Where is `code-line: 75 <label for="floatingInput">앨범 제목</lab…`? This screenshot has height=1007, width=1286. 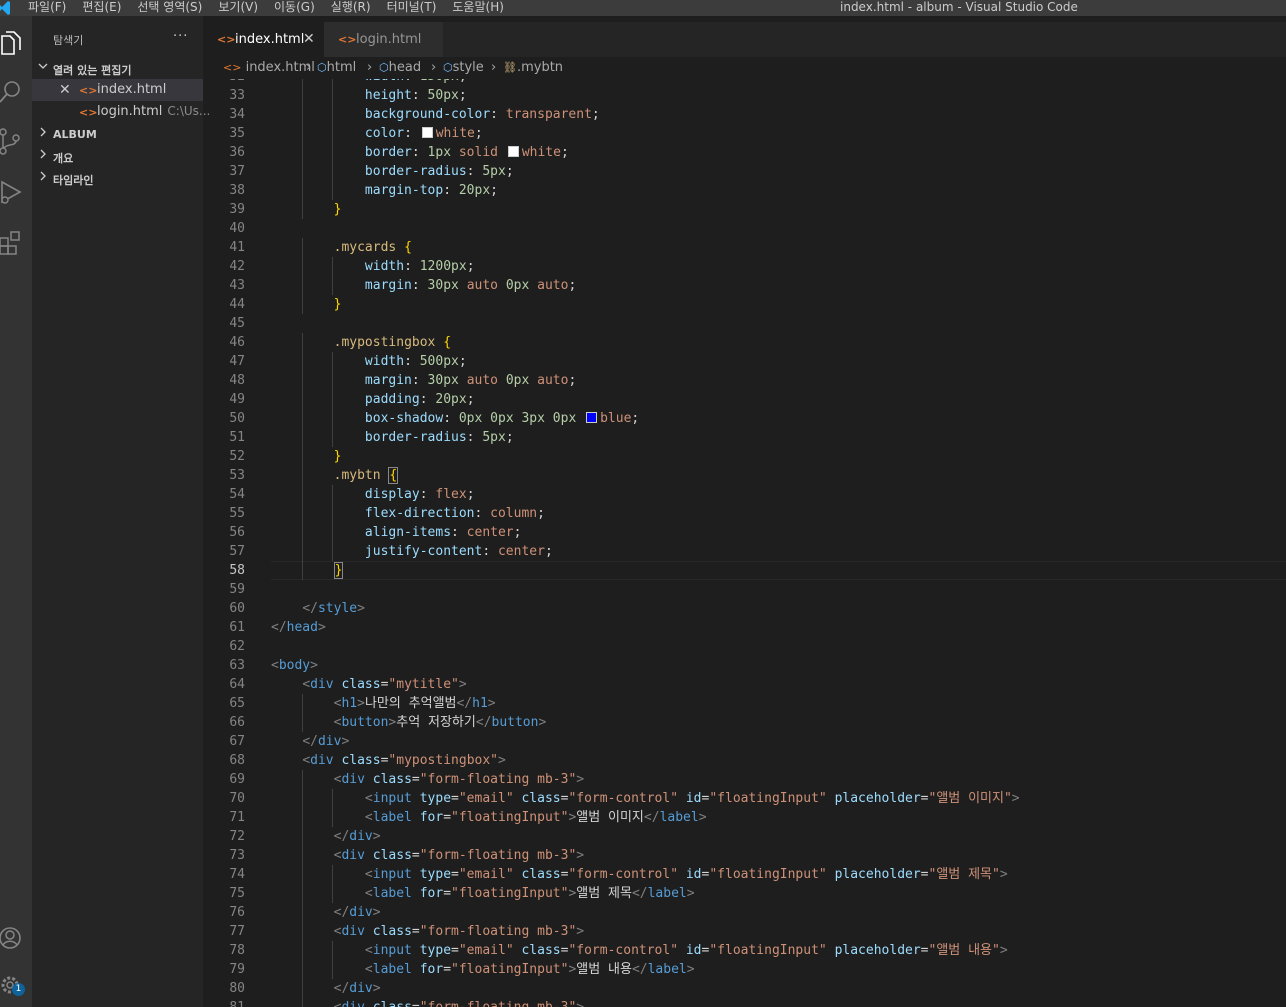
code-line: 75 <label for="floatingInput">앨범 제목</lab… is located at coordinates (744, 893).